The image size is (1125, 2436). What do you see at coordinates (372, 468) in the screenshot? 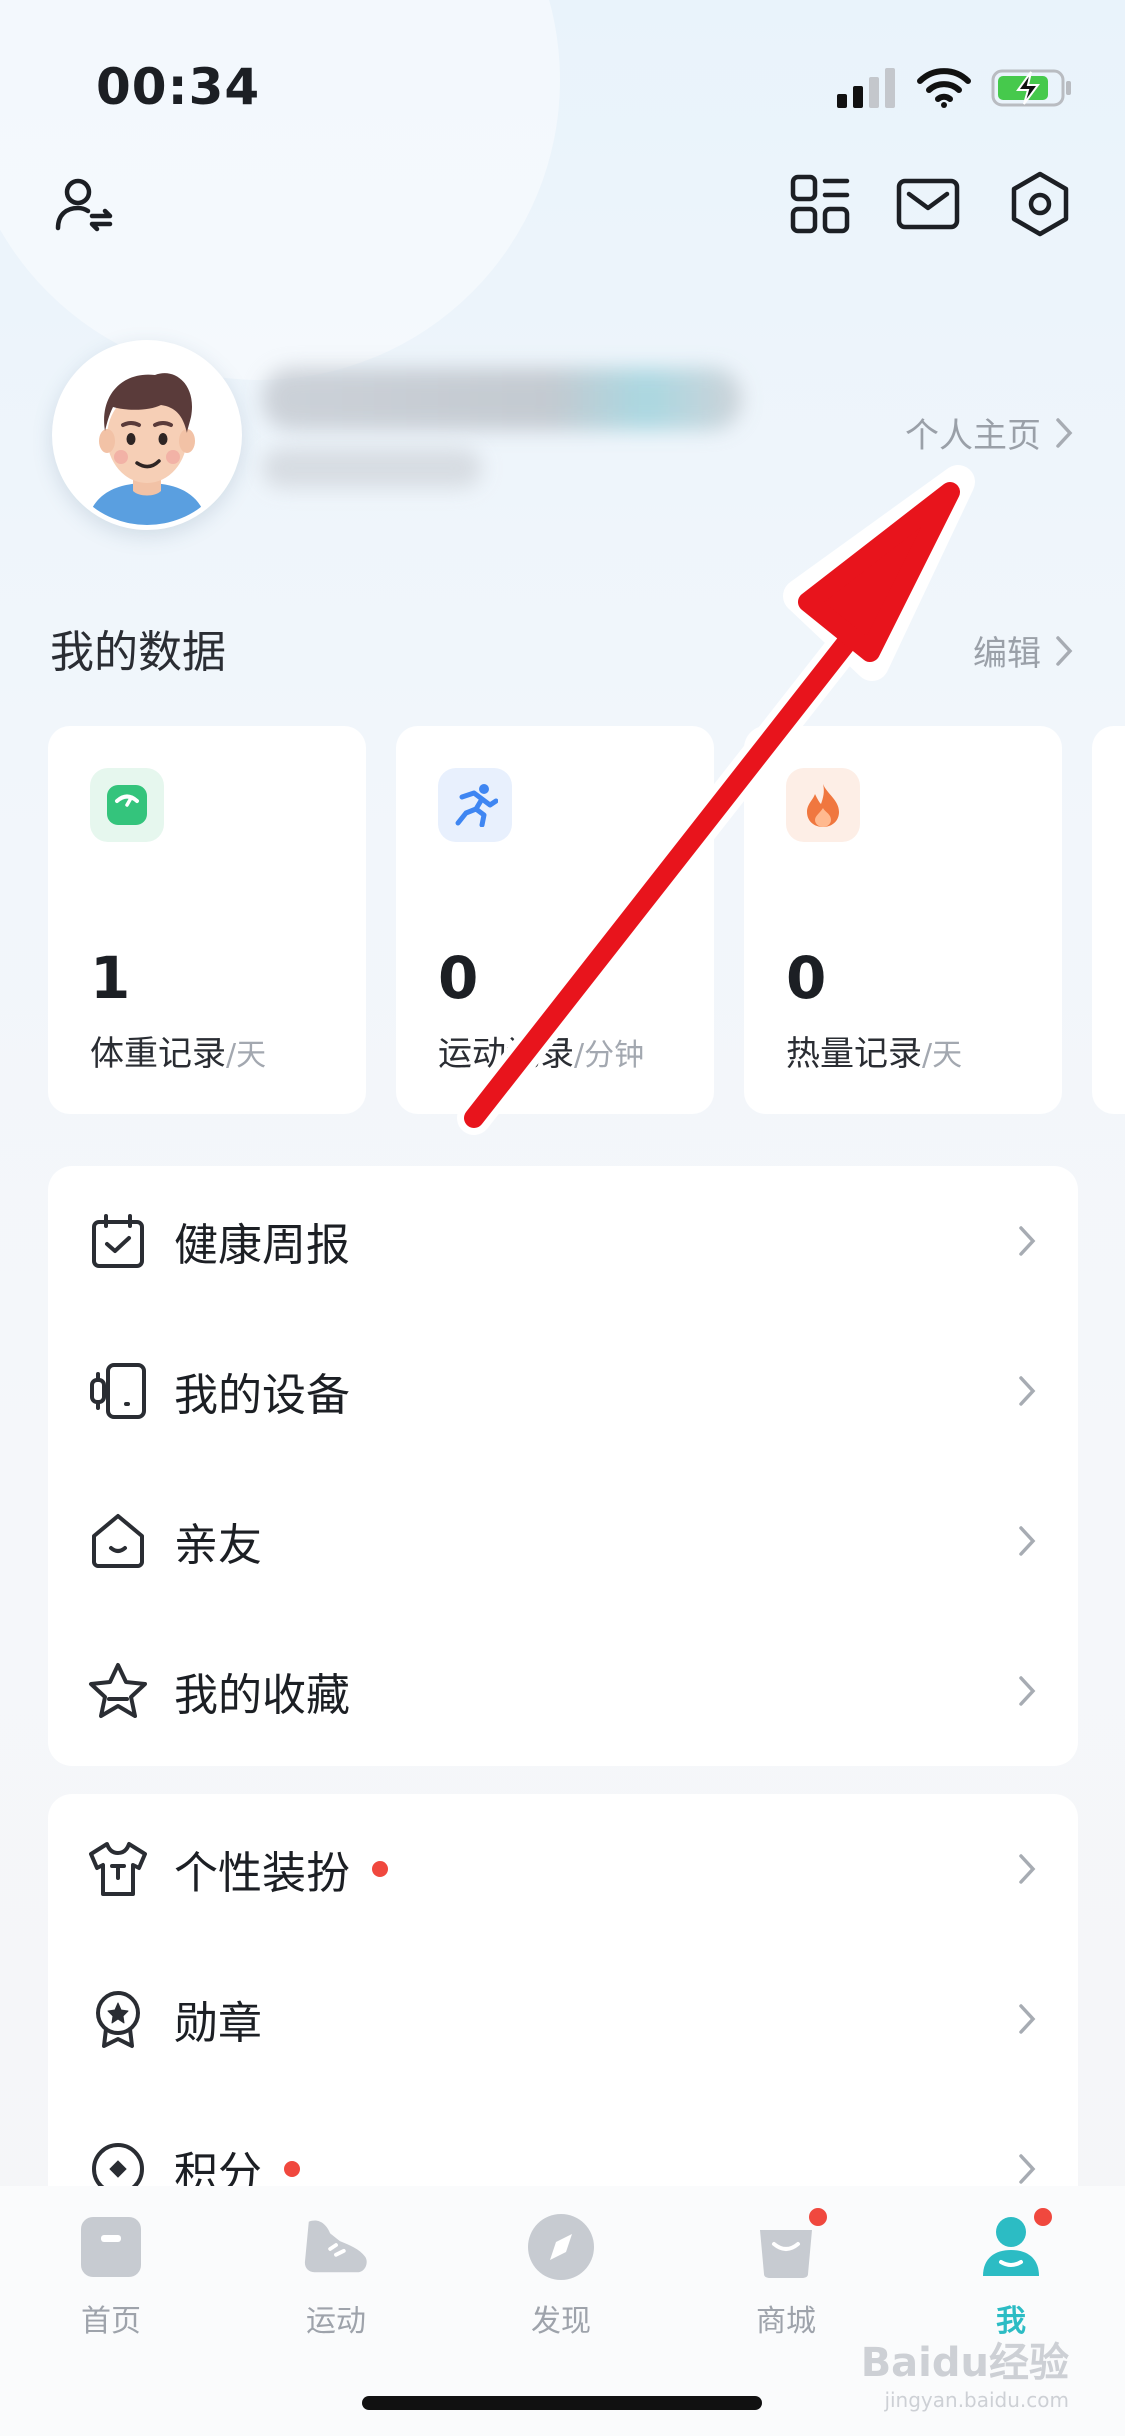
I see `user-id-blurred` at bounding box center [372, 468].